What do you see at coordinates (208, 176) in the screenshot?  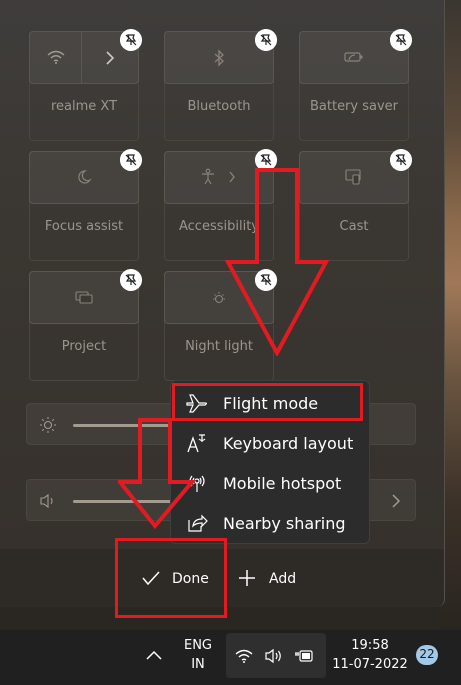 I see `accessibility-icon` at bounding box center [208, 176].